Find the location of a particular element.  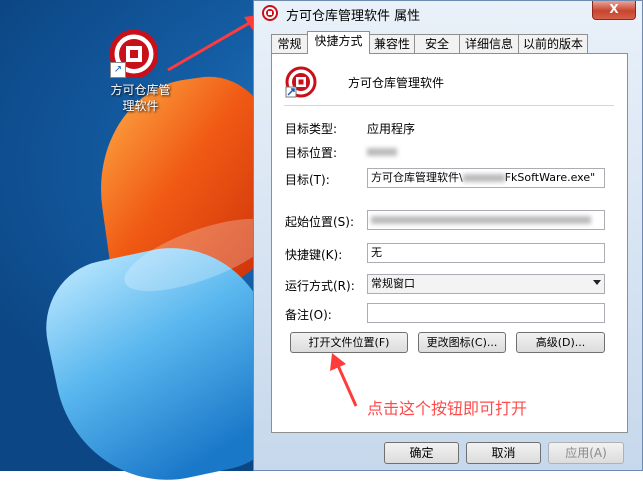

app-name: 方可仓库管理软件 is located at coordinates (396, 83).